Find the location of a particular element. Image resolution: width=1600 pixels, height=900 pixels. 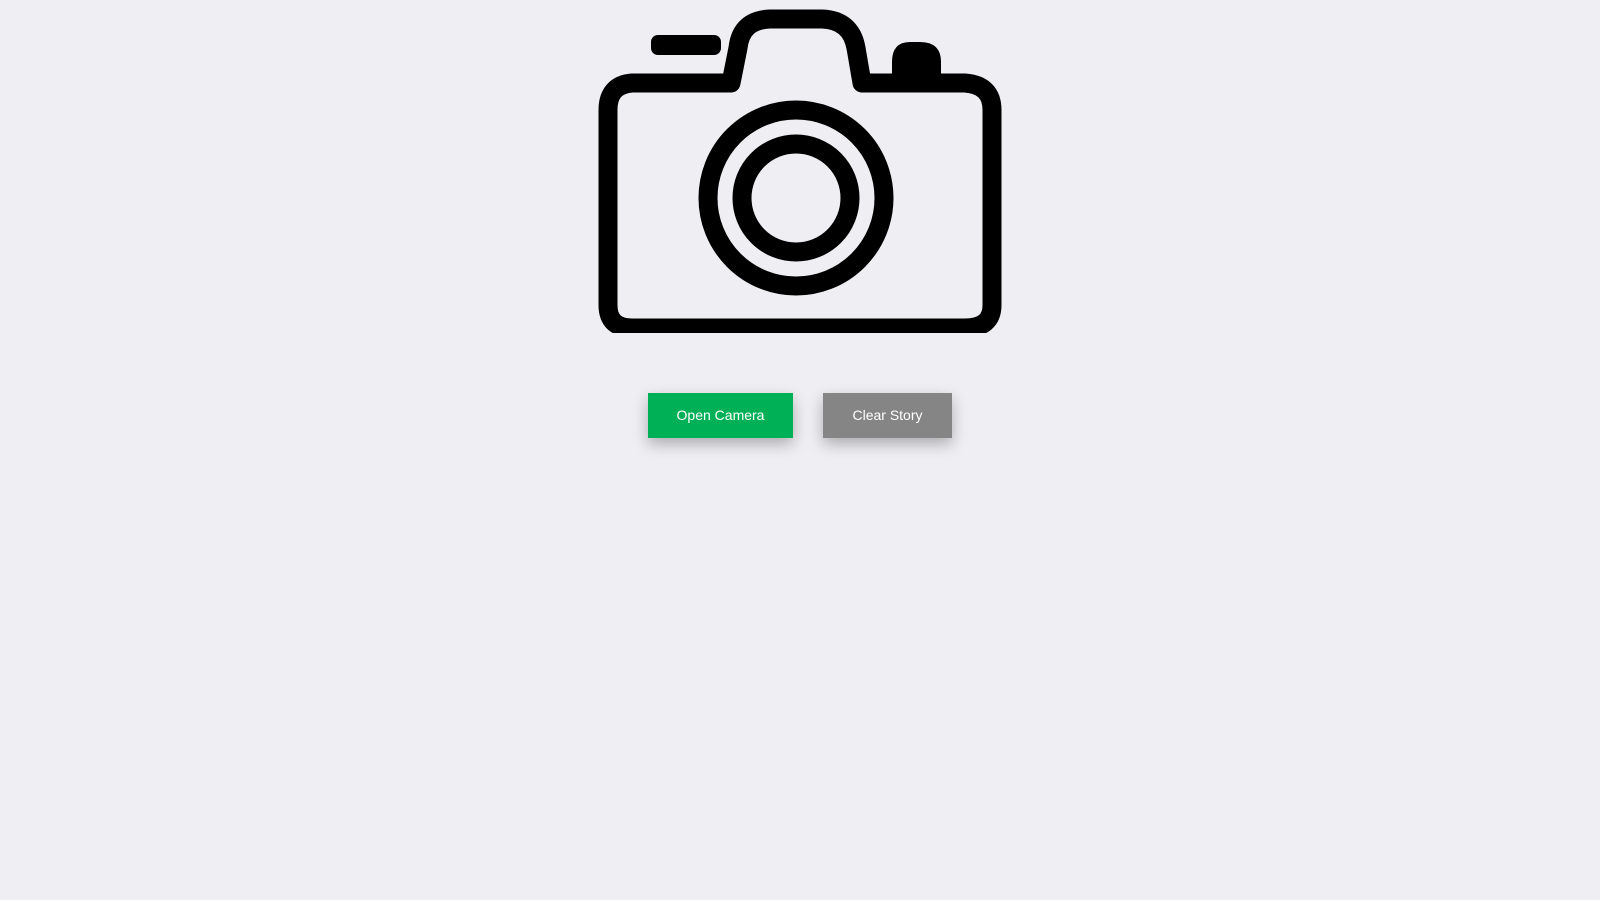

camera-icon is located at coordinates (796, 170).